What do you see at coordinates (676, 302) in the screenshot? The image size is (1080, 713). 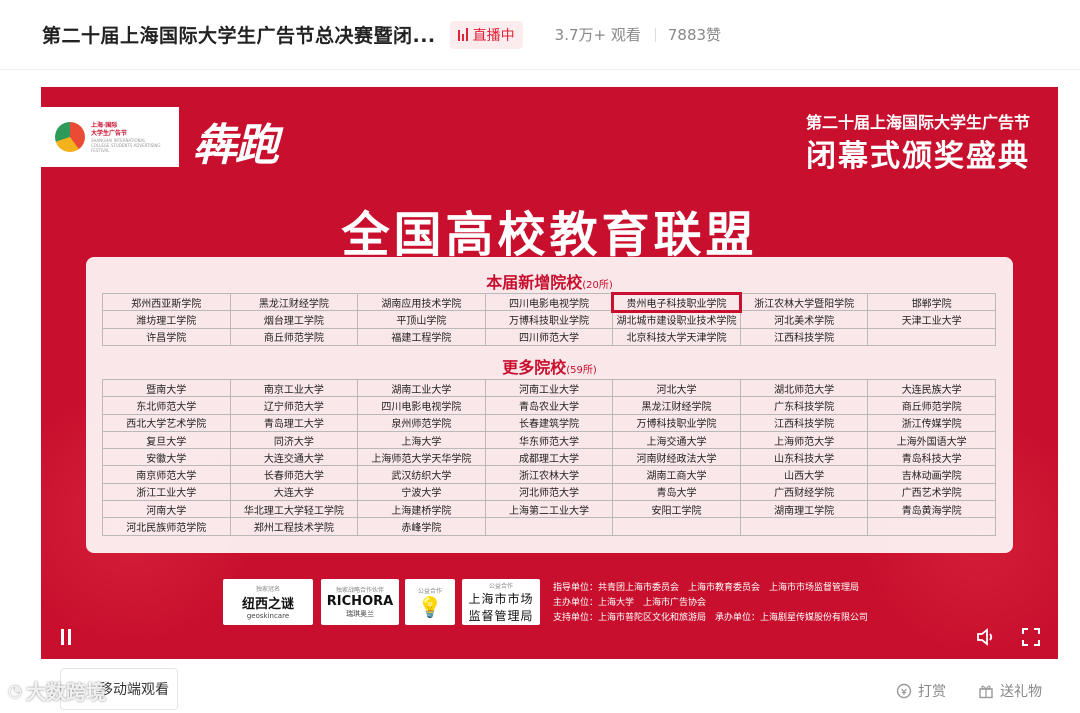 I see `school-cell: 贵州电子科技职业学院` at bounding box center [676, 302].